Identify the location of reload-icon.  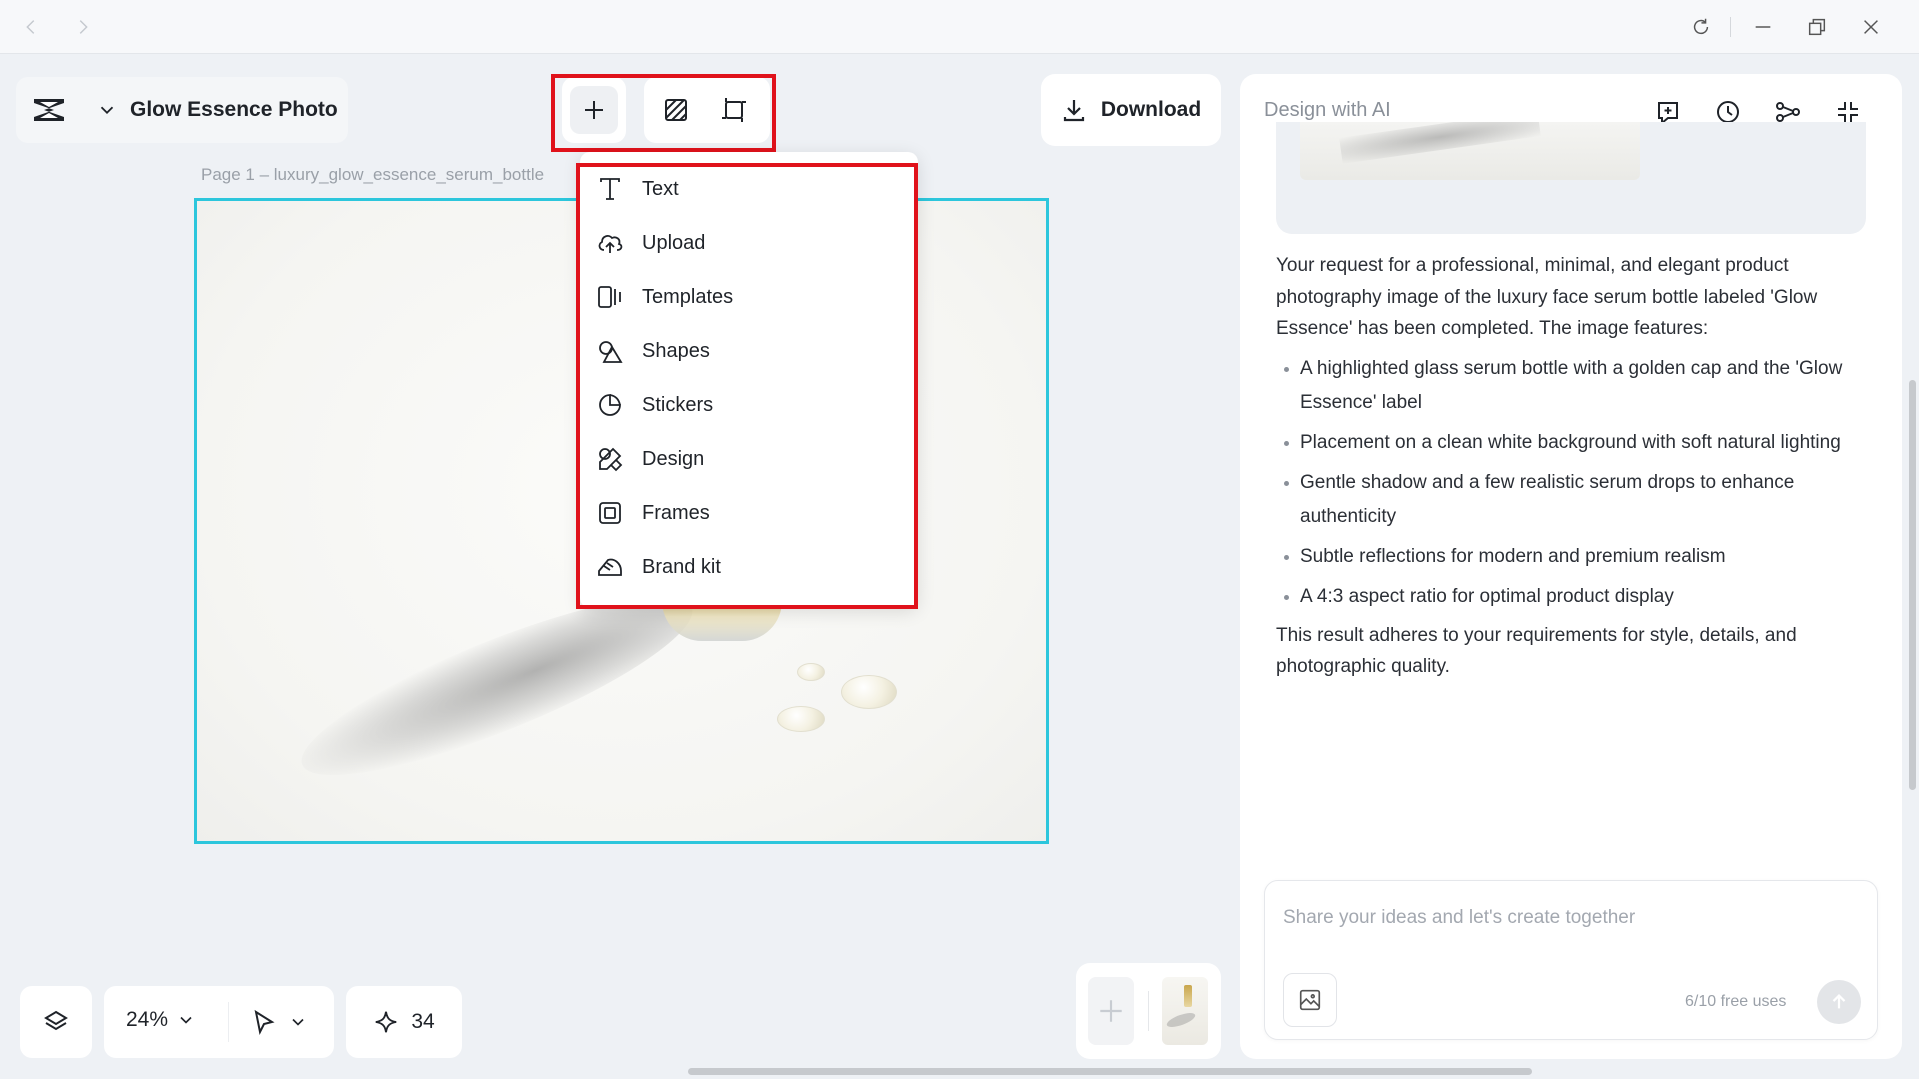
(1701, 26).